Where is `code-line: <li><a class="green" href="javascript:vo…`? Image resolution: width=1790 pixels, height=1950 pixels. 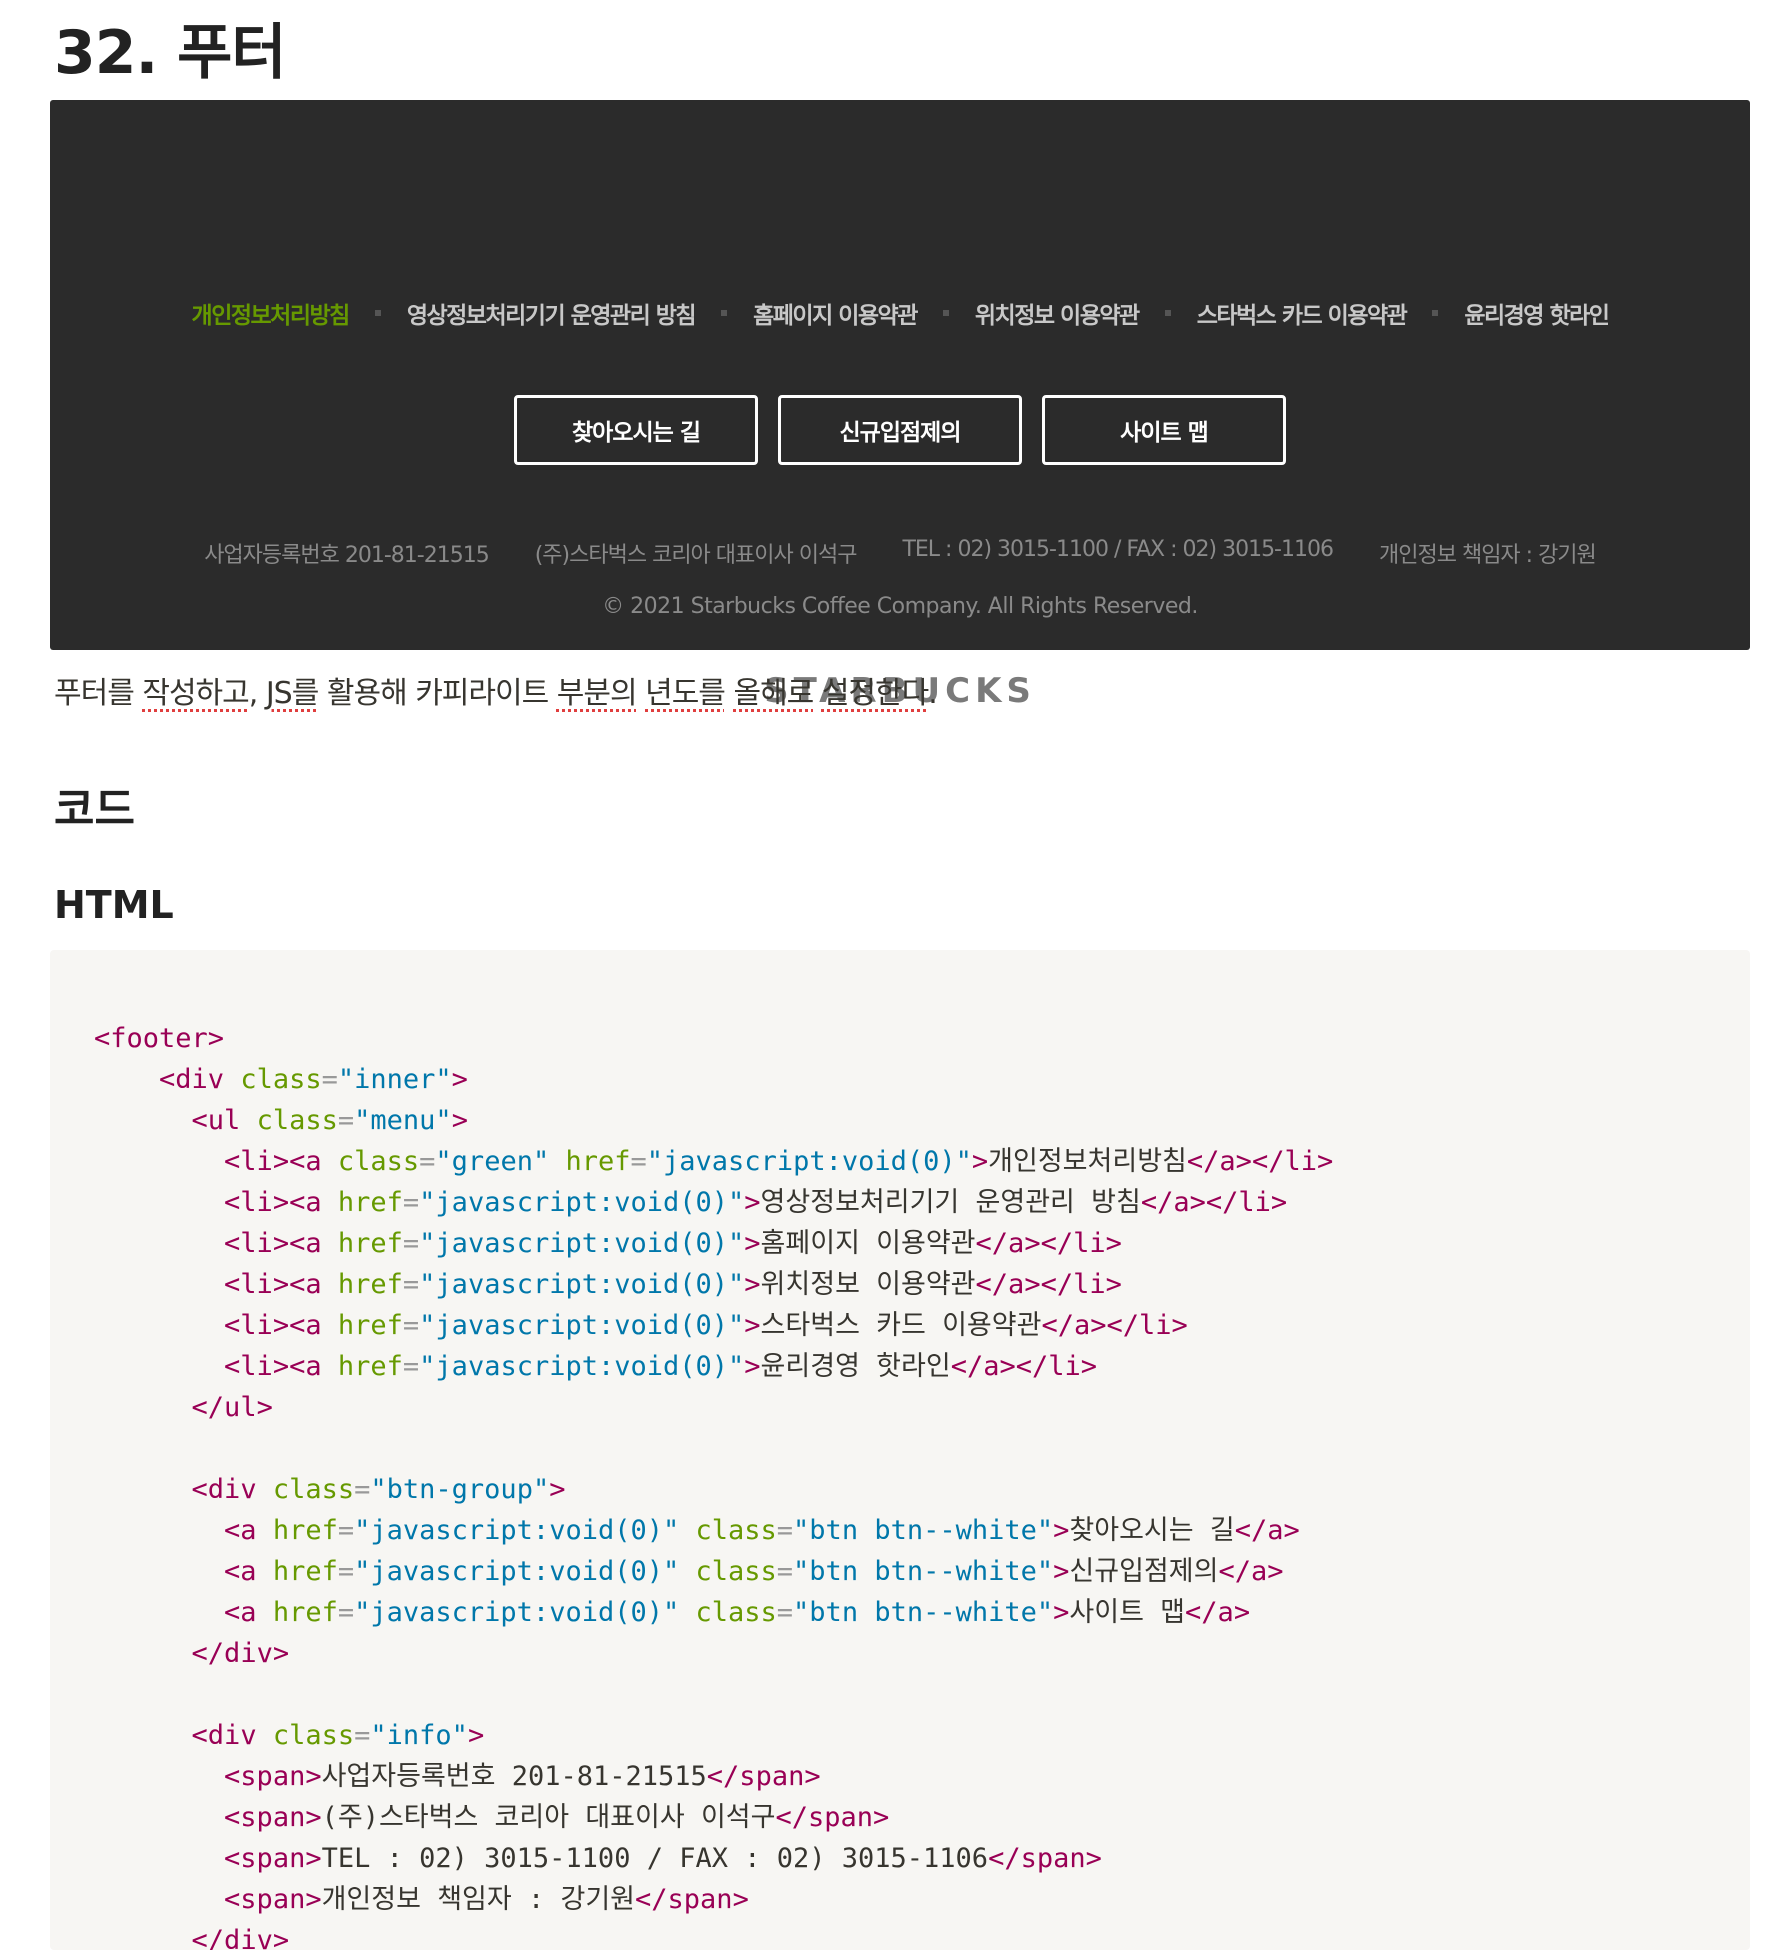
code-line: <li><a class="green" href="javascript:vo… is located at coordinates (779, 1161).